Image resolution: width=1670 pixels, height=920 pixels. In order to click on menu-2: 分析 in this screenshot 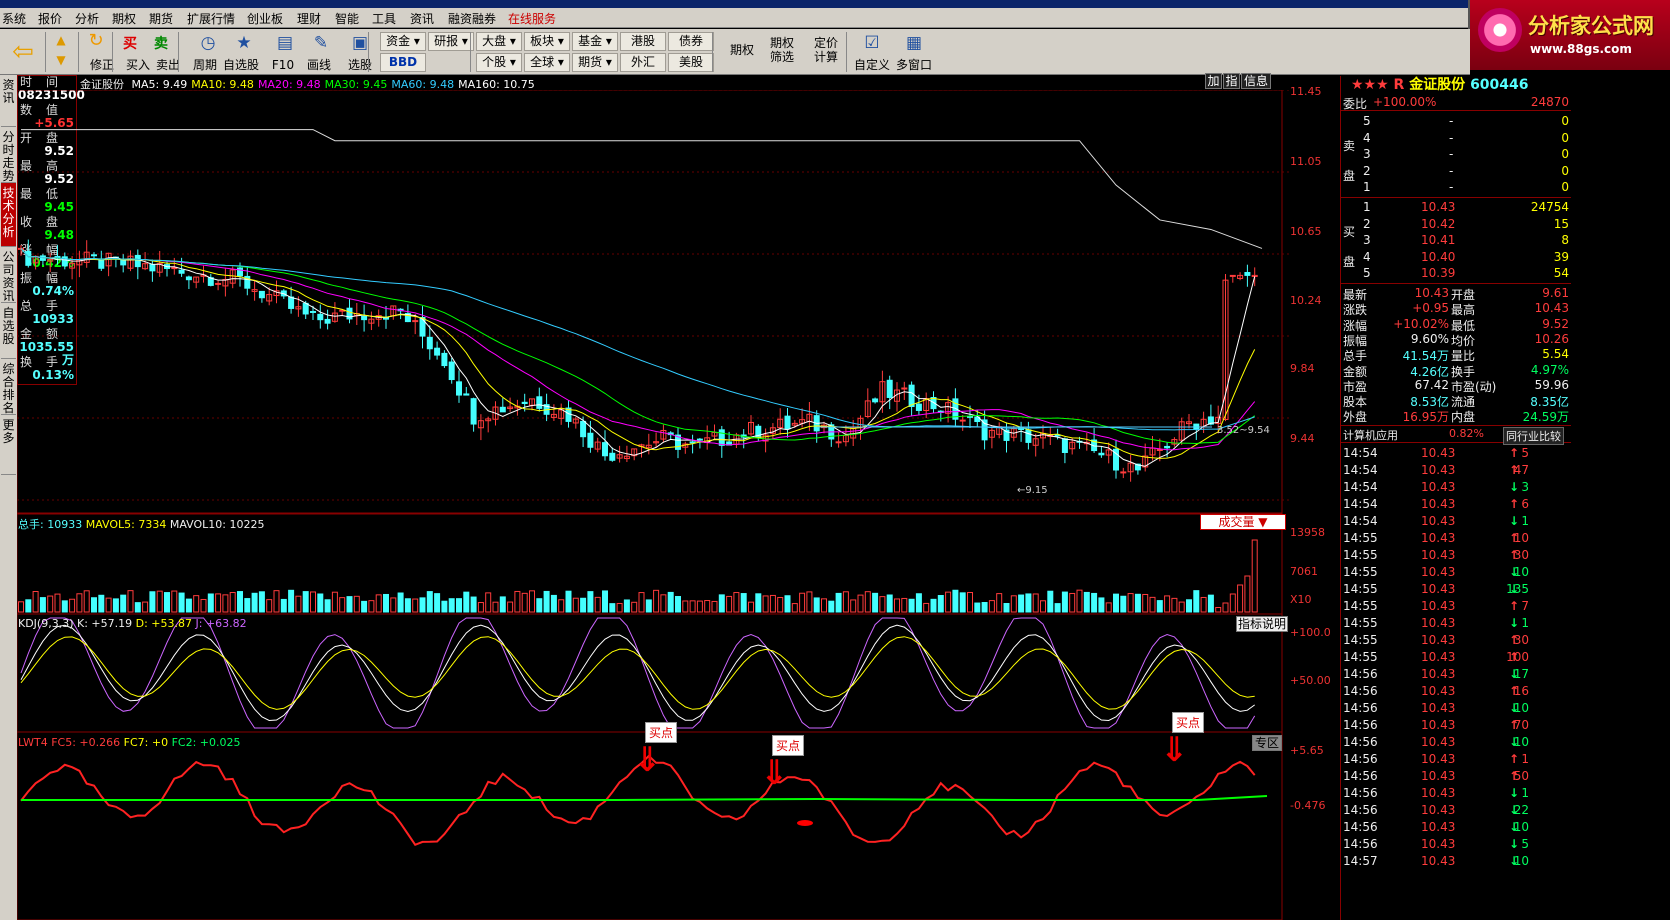, I will do `click(87, 18)`.